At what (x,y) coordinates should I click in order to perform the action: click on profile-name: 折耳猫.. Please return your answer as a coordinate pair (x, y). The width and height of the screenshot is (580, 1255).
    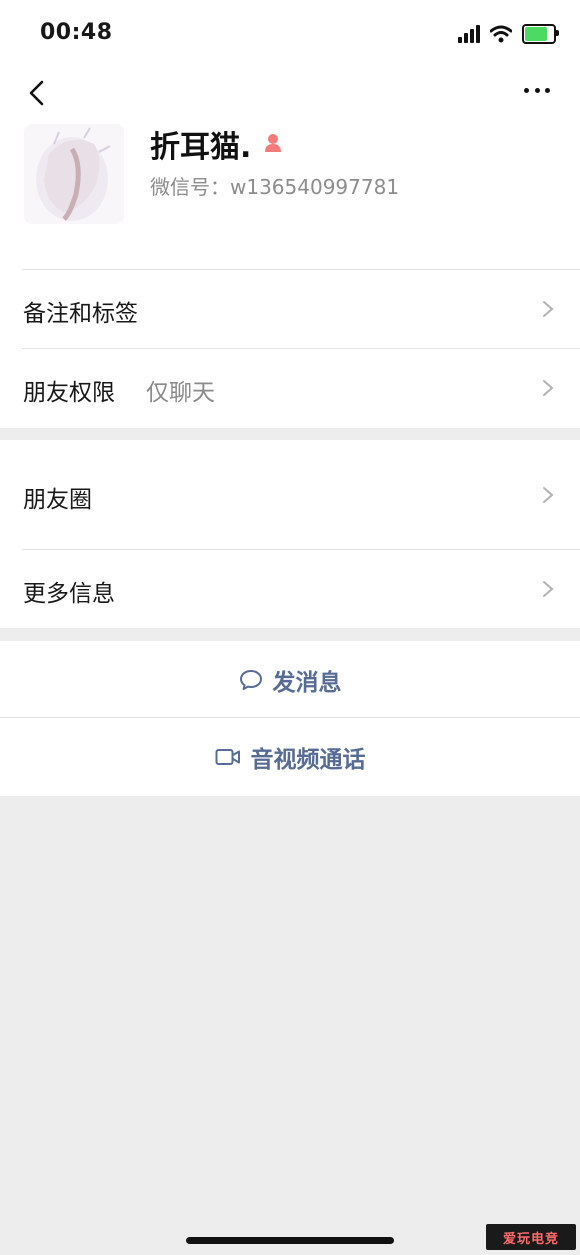
    Looking at the image, I should click on (201, 147).